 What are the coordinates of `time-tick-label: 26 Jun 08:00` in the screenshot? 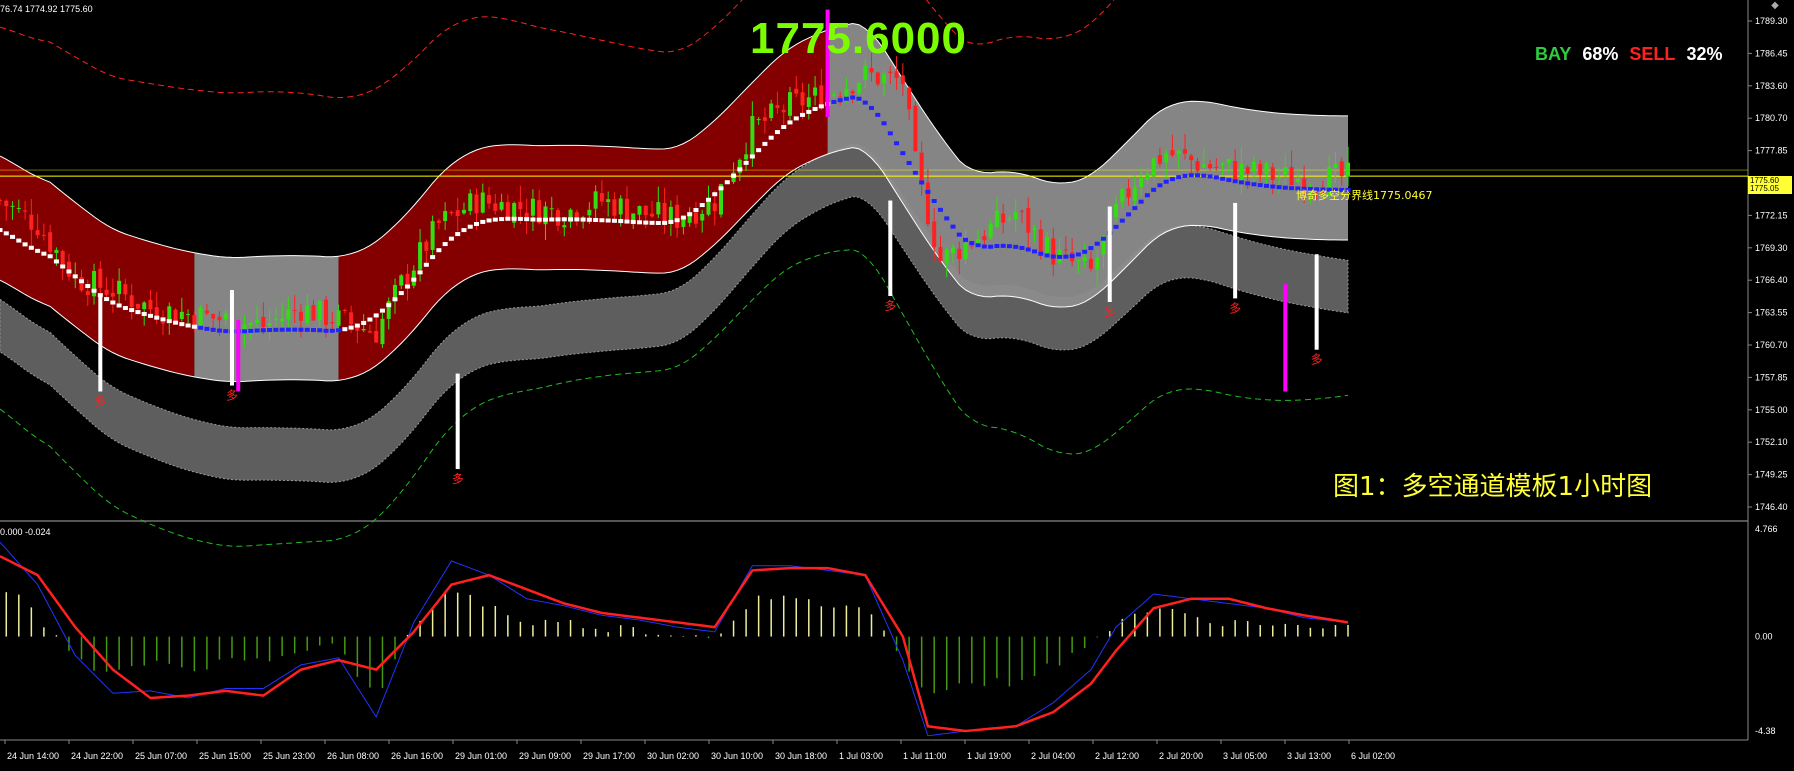 It's located at (353, 756).